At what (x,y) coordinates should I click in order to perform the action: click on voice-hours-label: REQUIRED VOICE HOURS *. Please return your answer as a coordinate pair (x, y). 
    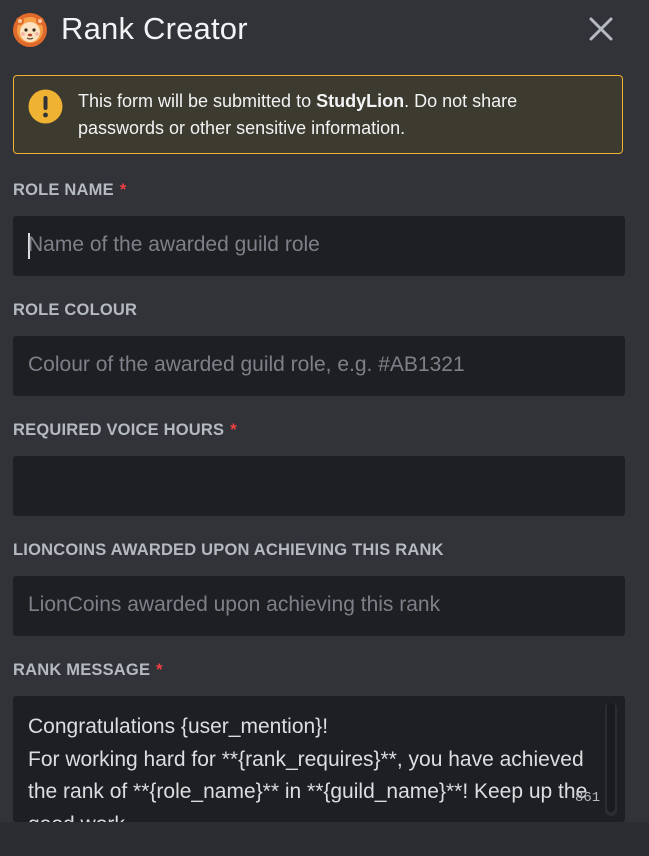
    Looking at the image, I should click on (125, 430).